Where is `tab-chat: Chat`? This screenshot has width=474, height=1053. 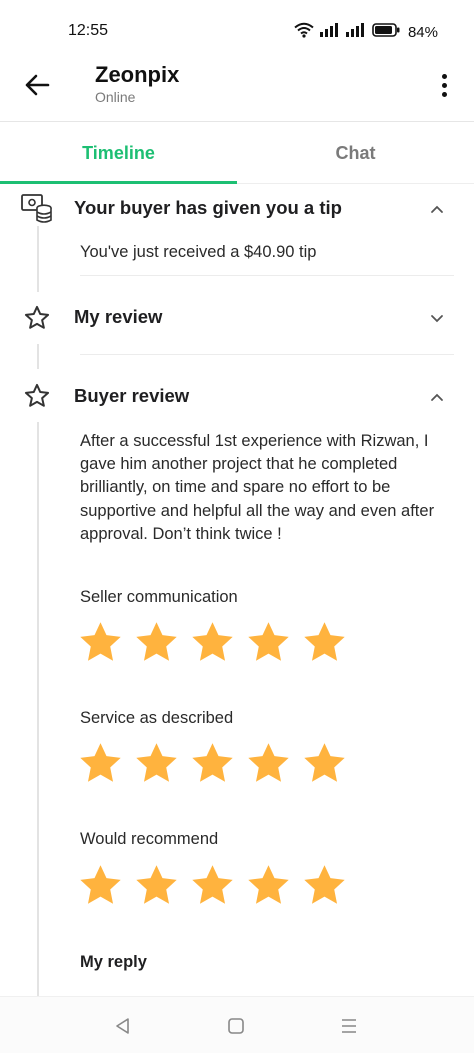
tab-chat: Chat is located at coordinates (355, 153).